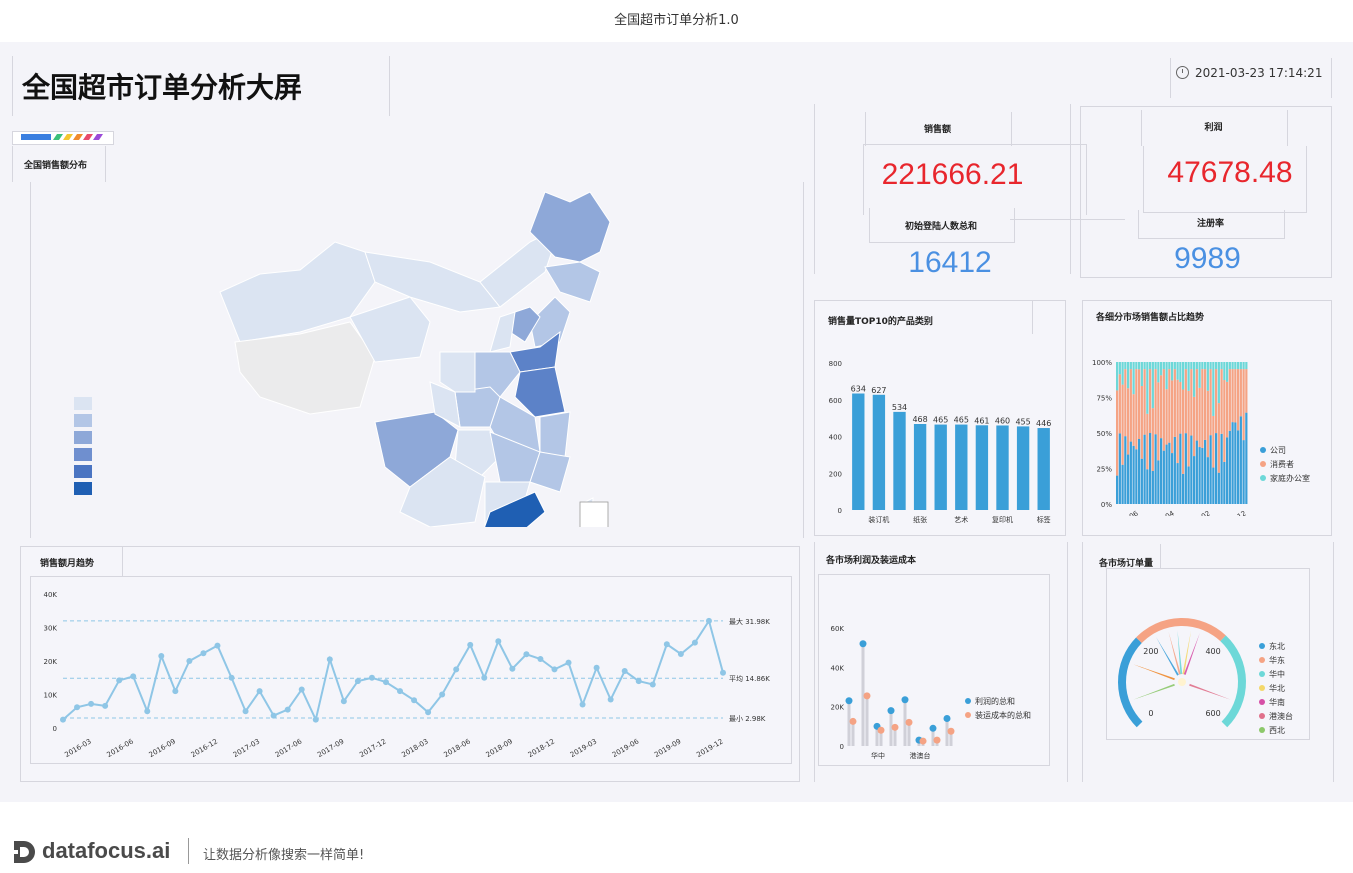  What do you see at coordinates (121, 748) in the screenshot?
I see `x-tick-label: 2016-06` at bounding box center [121, 748].